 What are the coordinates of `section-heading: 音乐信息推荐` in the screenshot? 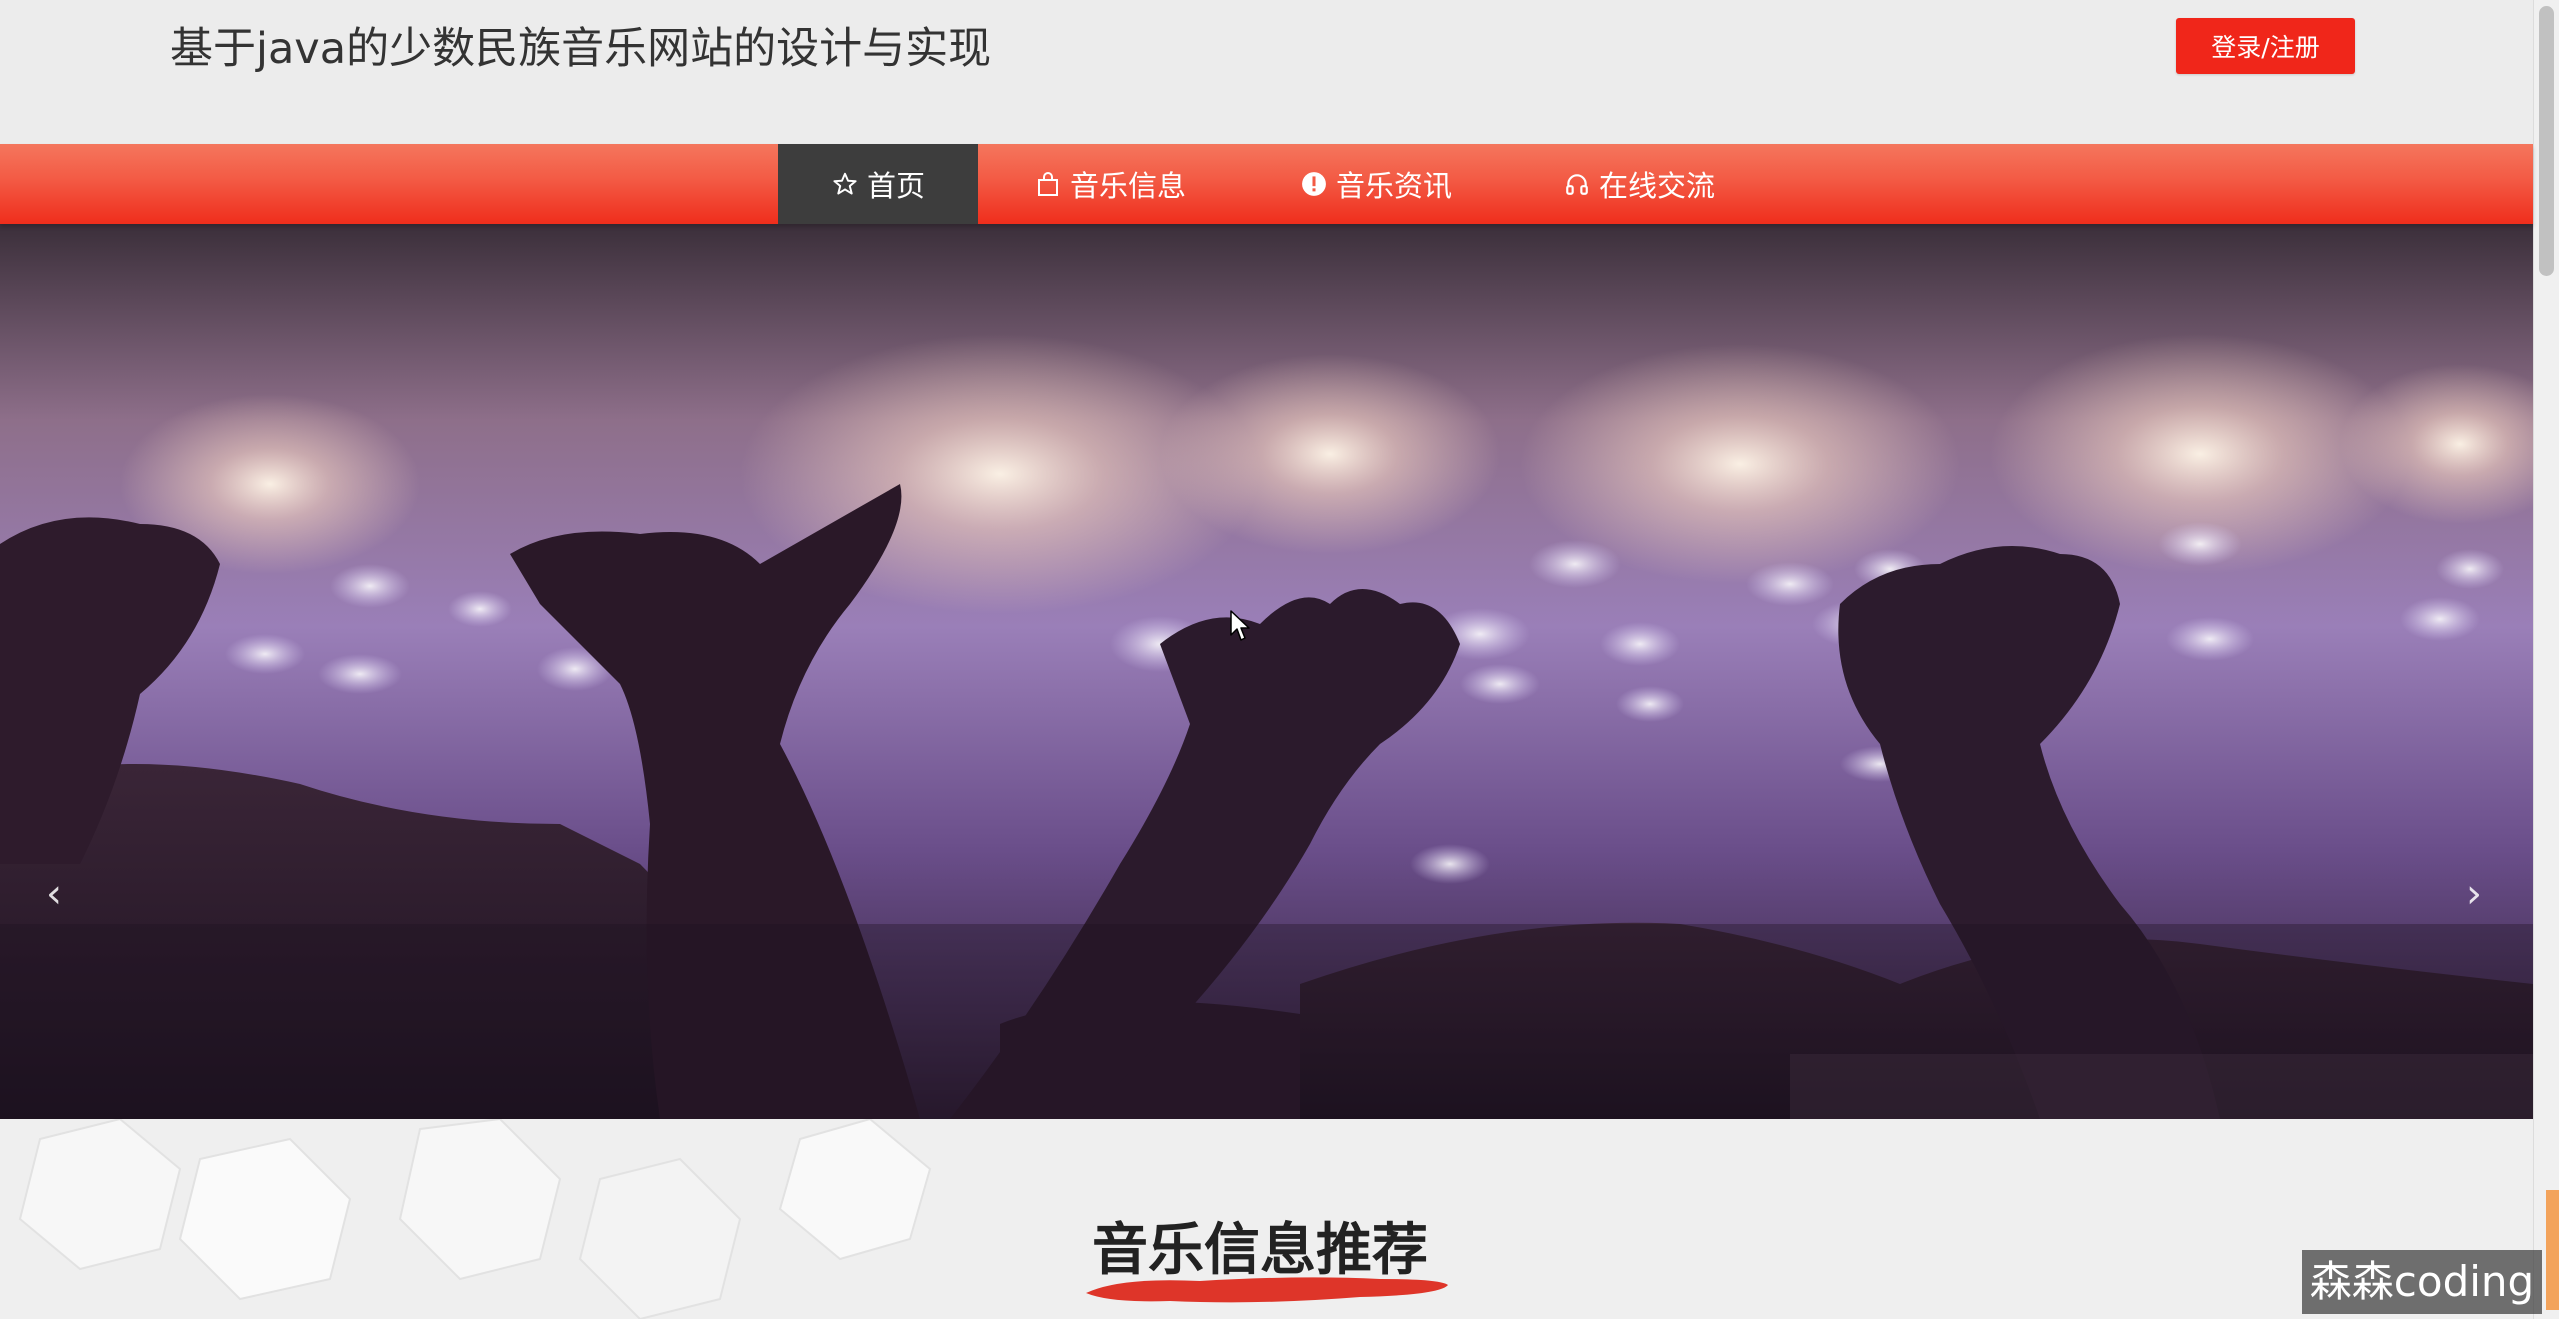 It's located at (1266, 1259).